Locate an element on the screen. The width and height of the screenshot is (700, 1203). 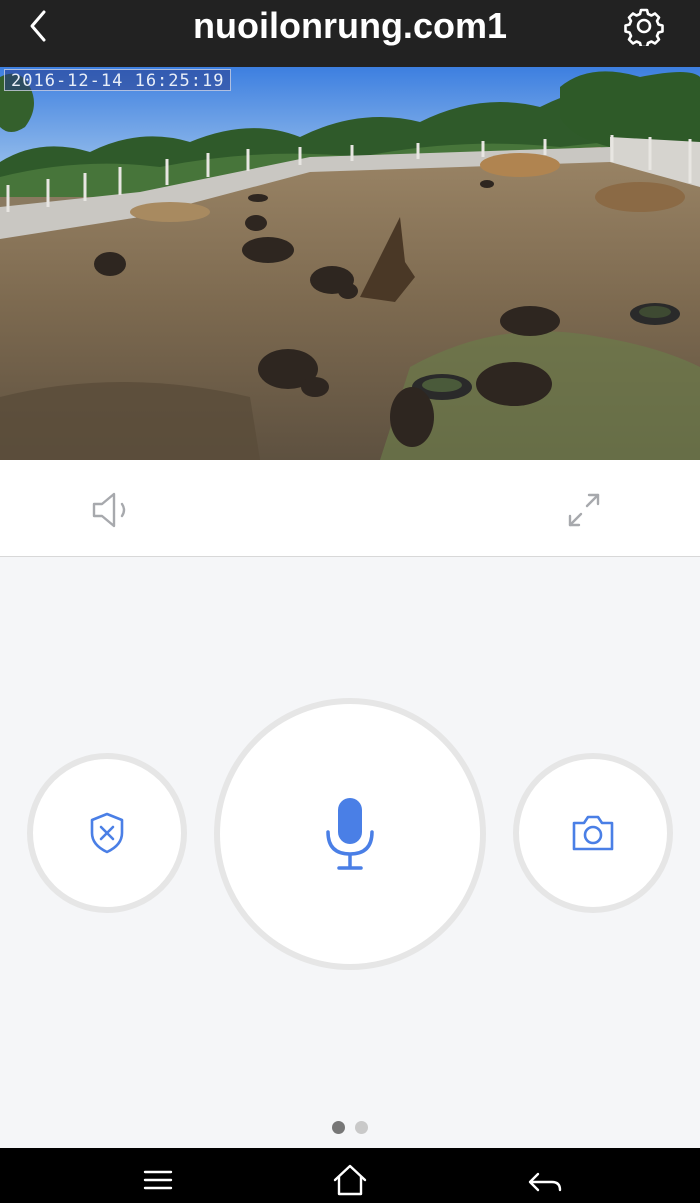
gear-icon is located at coordinates (644, 28).